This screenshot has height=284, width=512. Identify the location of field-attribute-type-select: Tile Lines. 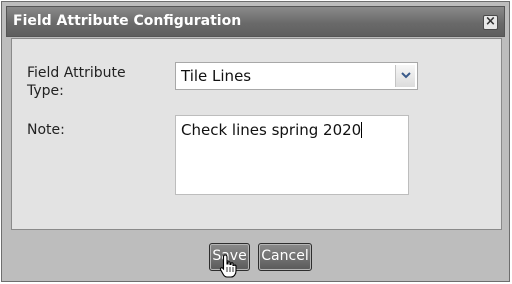
(296, 76).